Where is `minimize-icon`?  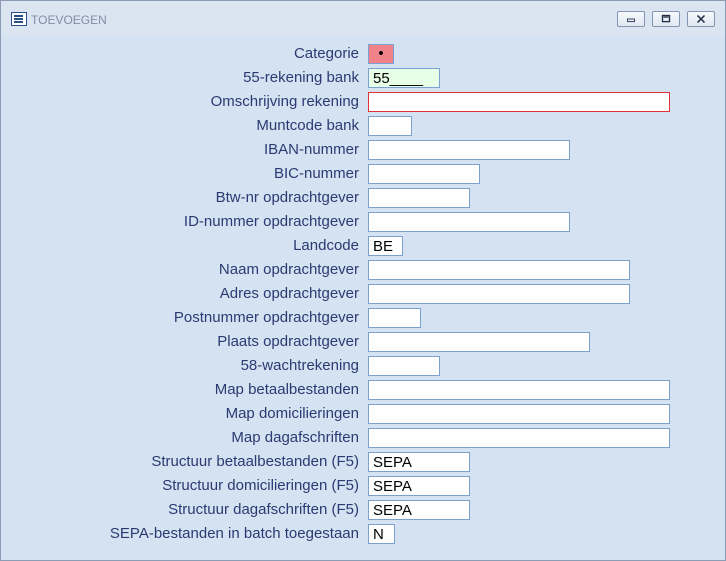
minimize-icon is located at coordinates (631, 20).